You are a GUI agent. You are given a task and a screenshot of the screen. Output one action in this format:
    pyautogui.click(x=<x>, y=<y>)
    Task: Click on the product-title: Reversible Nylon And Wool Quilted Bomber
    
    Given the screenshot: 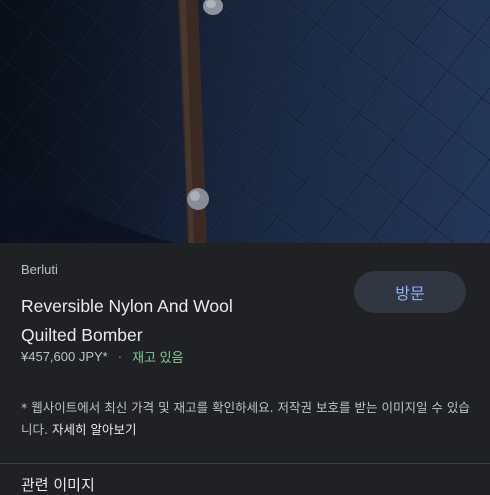 What is the action you would take?
    pyautogui.click(x=171, y=321)
    